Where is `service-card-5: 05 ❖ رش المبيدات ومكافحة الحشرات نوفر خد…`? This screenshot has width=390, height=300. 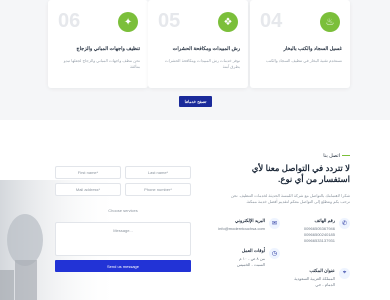 service-card-5: 05 ❖ رش المبيدات ومكافحة الحشرات نوفر خد… is located at coordinates (198, 44).